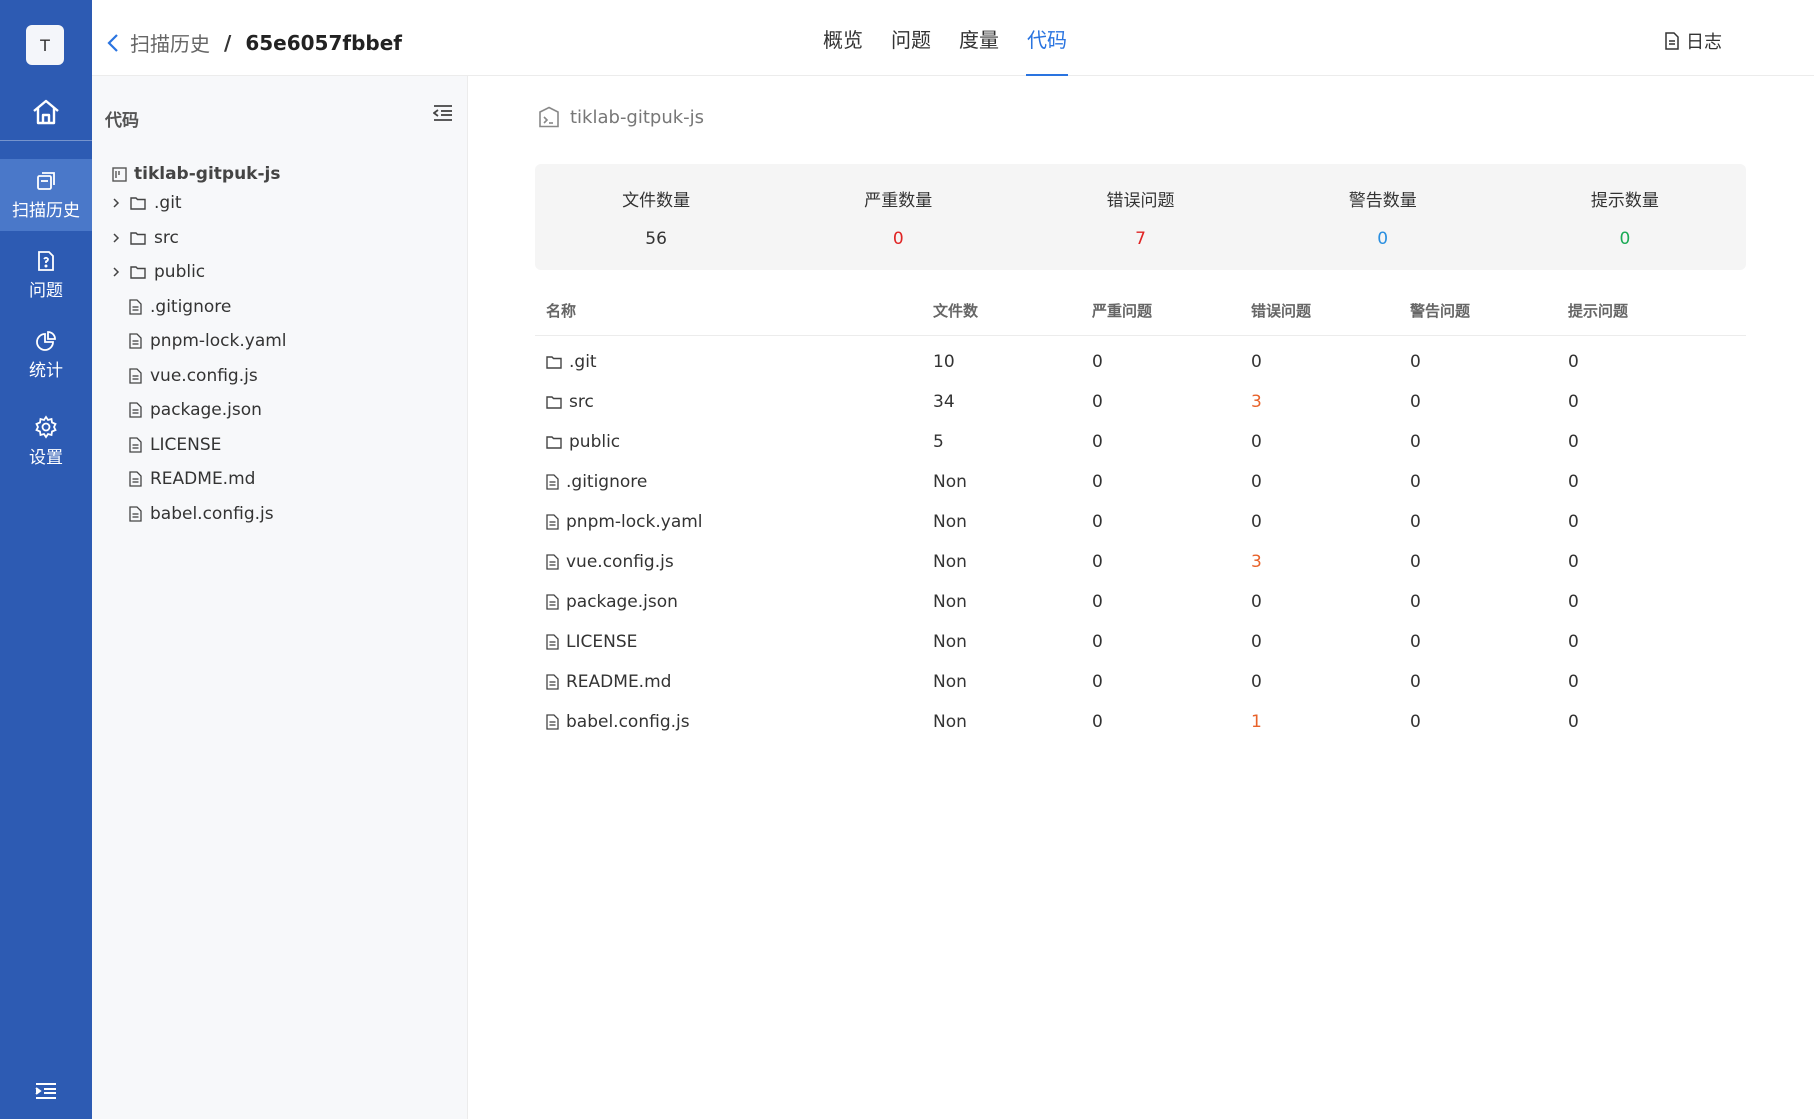 This screenshot has width=1814, height=1119. What do you see at coordinates (734, 522) in the screenshot?
I see `cell-name: pnpm-lock.yaml` at bounding box center [734, 522].